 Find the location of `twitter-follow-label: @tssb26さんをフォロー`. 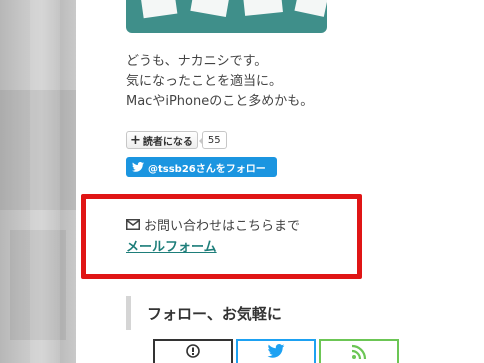

twitter-follow-label: @tssb26さんをフォロー is located at coordinates (207, 169).